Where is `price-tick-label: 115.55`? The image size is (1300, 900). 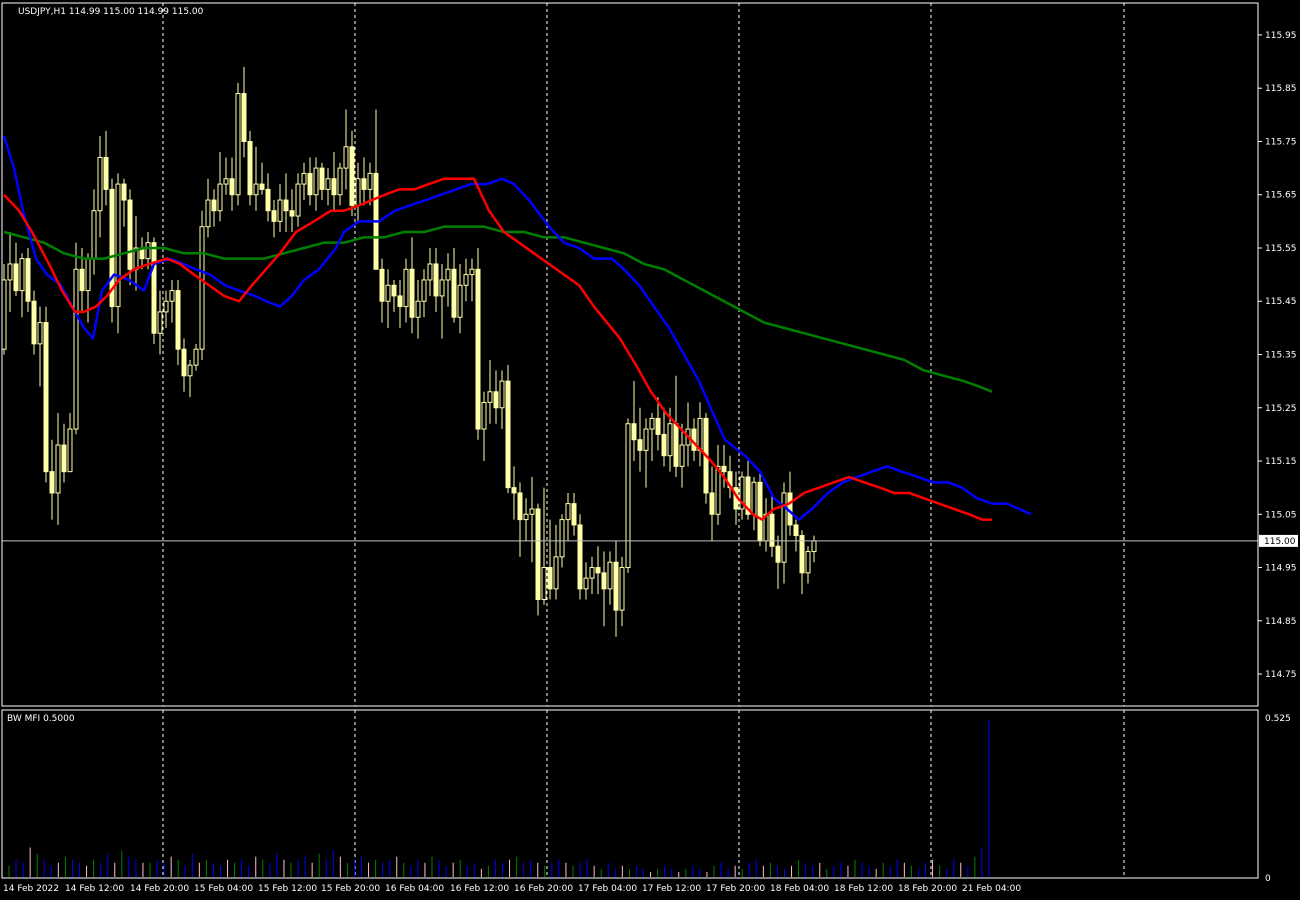
price-tick-label: 115.55 is located at coordinates (1281, 249).